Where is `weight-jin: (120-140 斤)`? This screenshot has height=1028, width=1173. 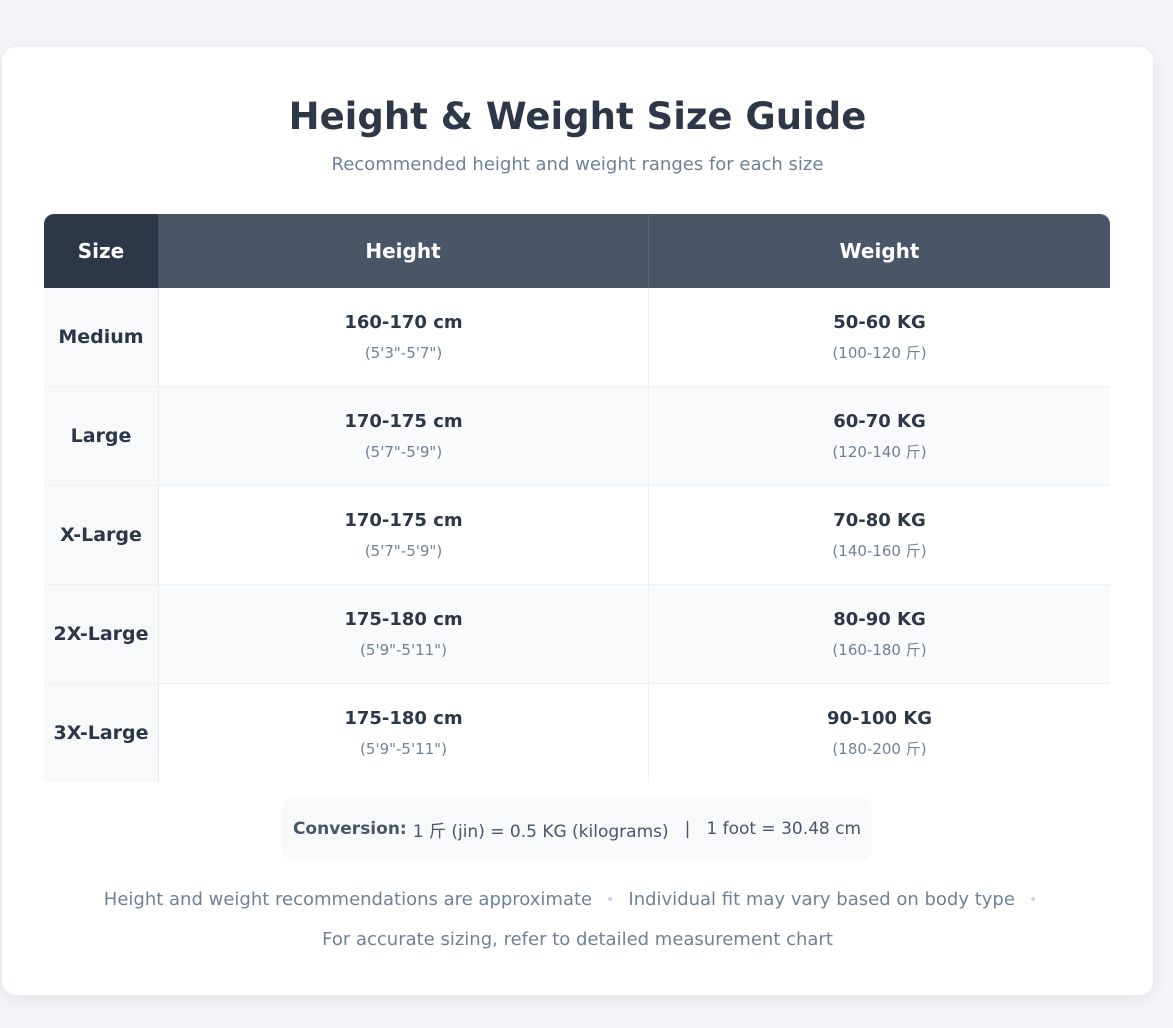 weight-jin: (120-140 斤) is located at coordinates (879, 452).